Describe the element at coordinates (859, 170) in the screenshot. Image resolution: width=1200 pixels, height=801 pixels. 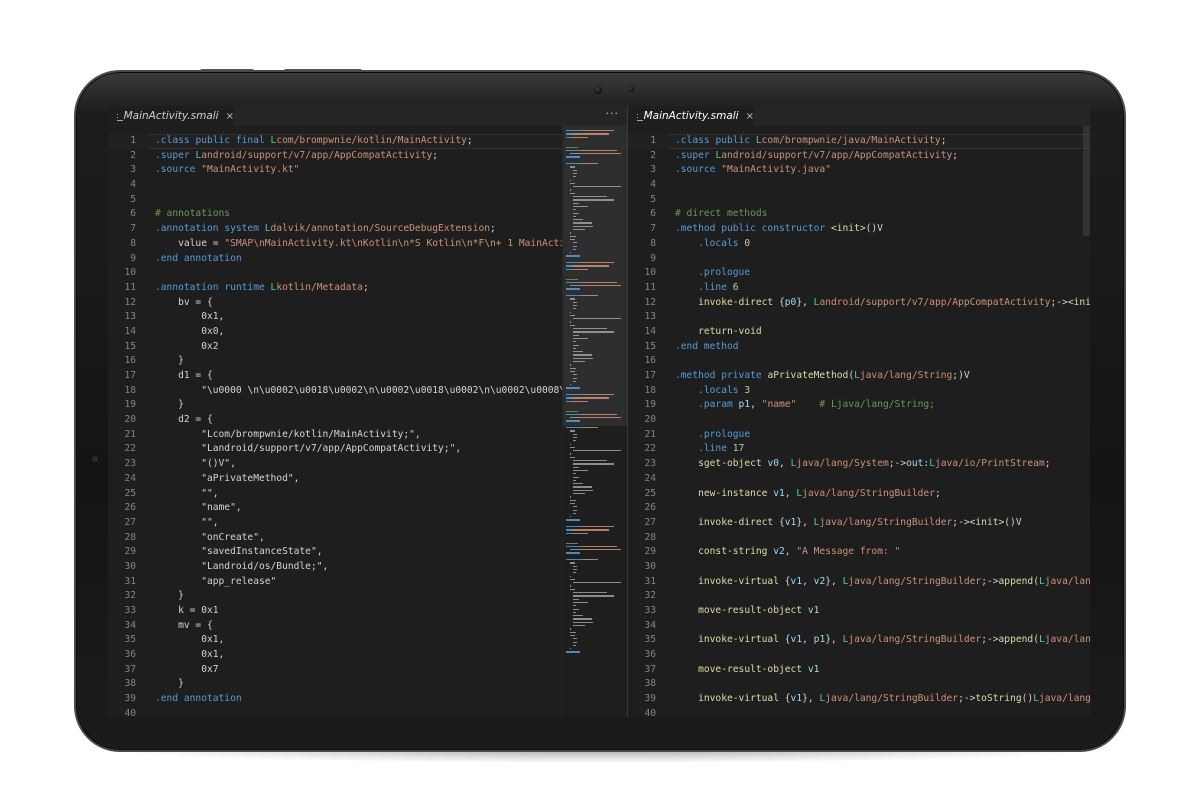
I see `code-line: 3 .source "MainActivity.java"` at that location.